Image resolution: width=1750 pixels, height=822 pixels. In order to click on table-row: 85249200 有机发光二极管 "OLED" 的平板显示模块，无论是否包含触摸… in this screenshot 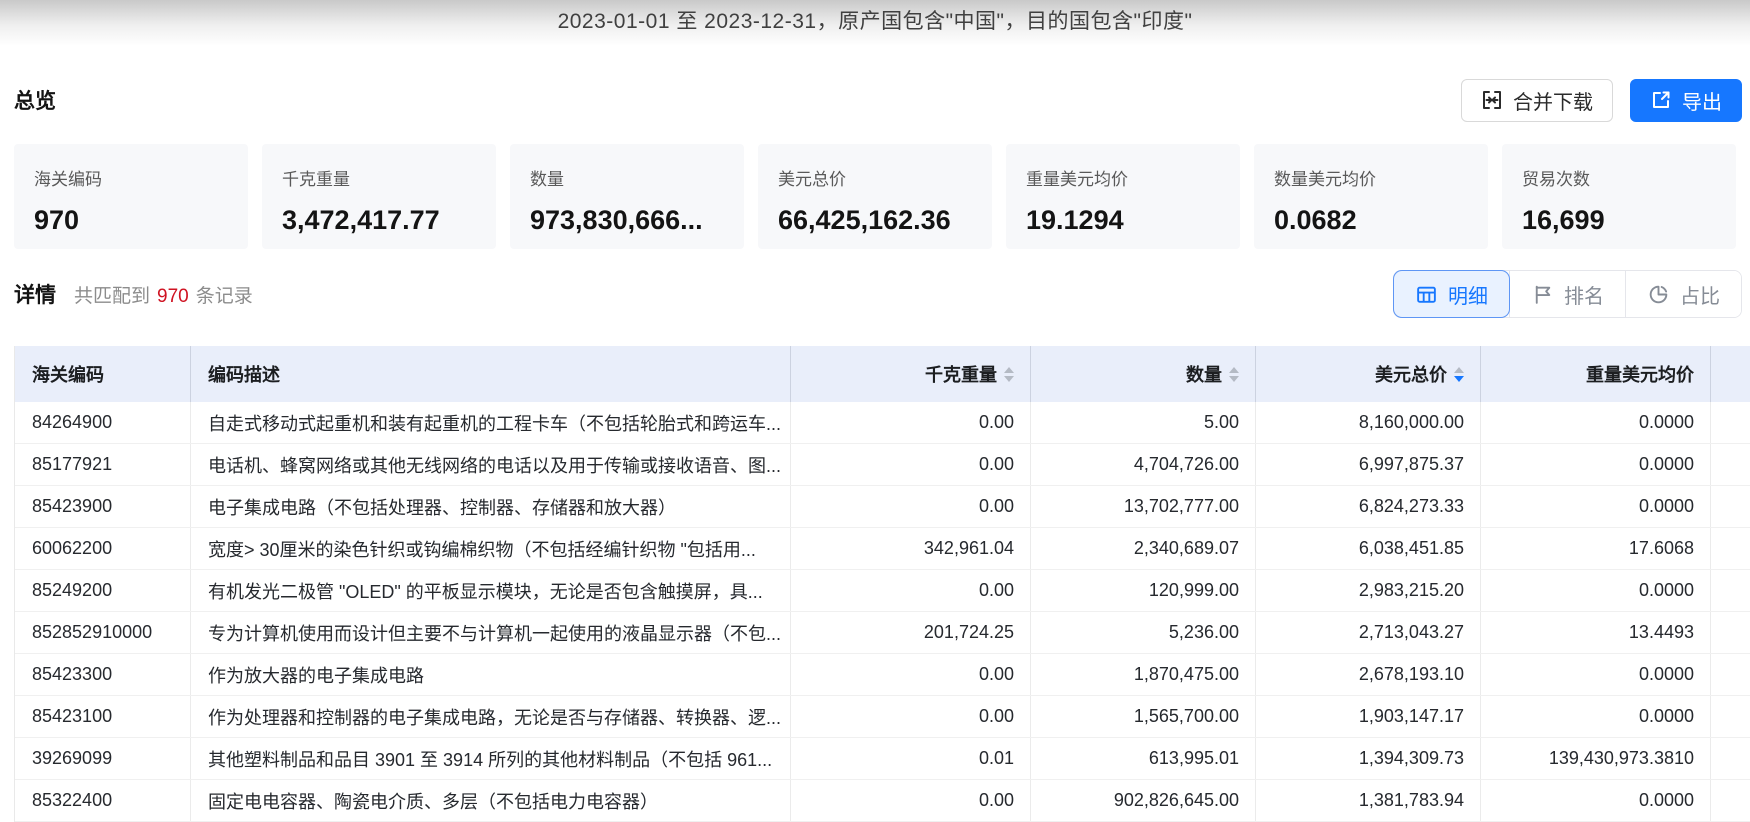, I will do `click(882, 591)`.